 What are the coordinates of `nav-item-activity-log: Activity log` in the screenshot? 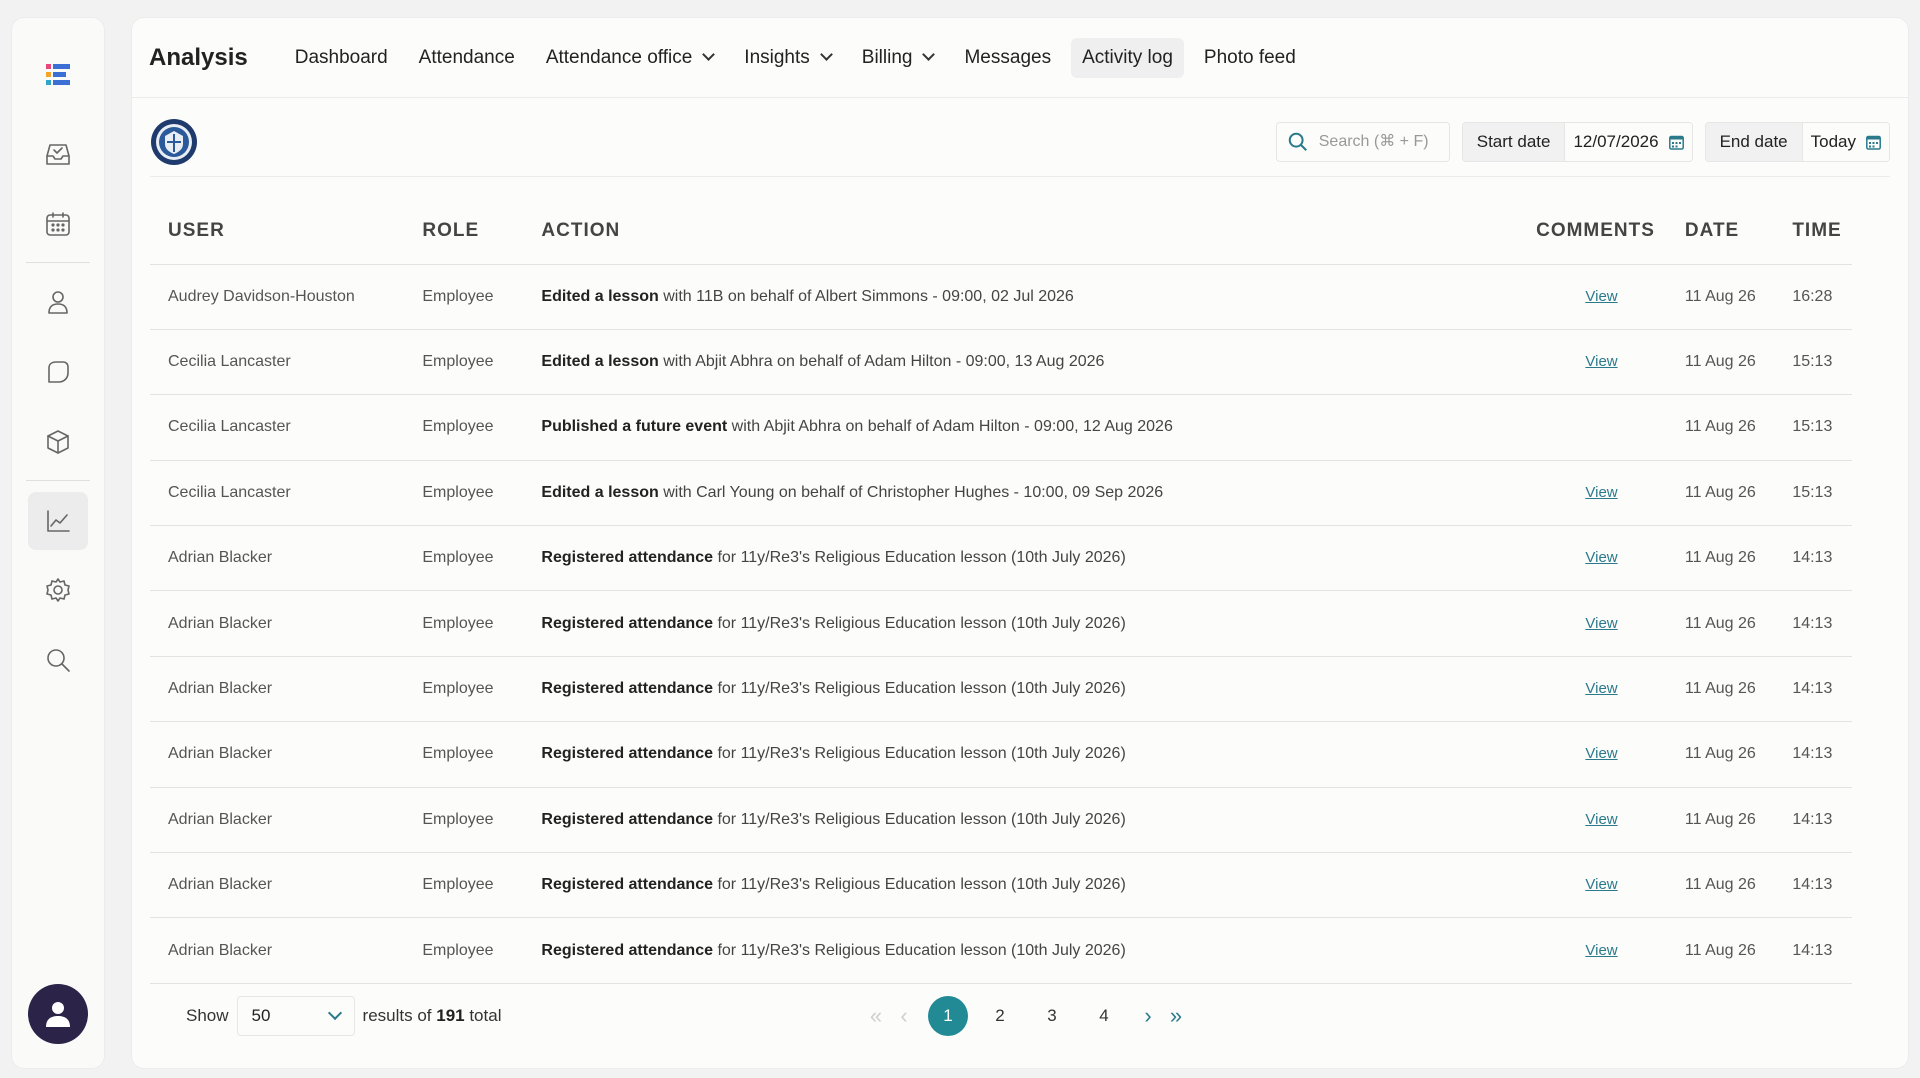 It's located at (1127, 57).